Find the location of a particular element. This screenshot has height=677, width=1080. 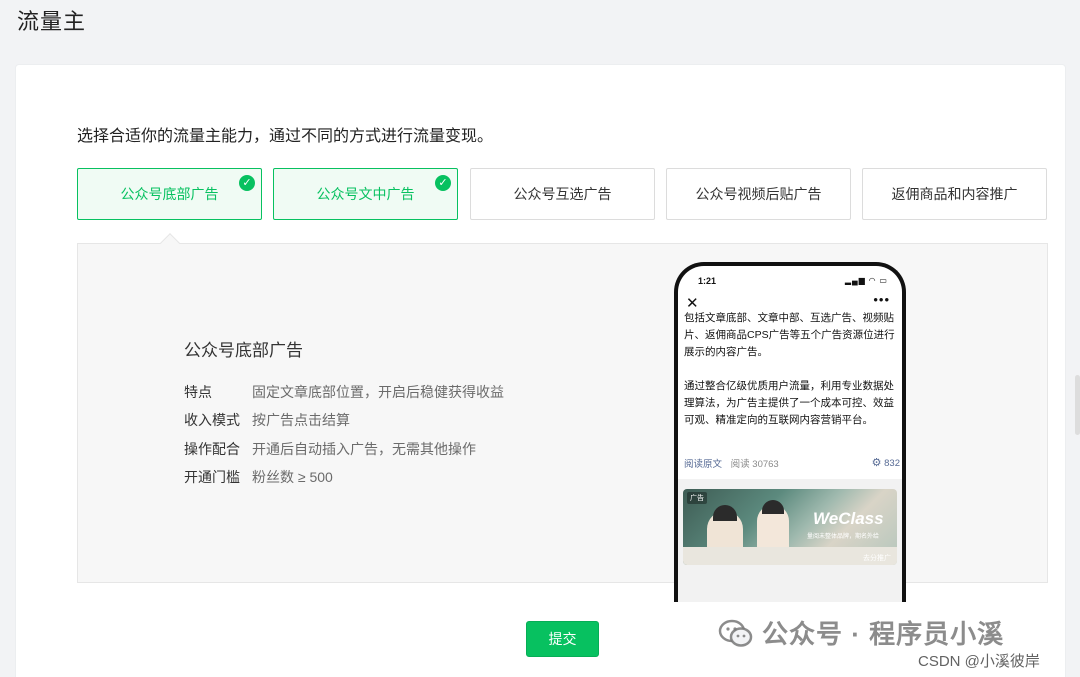

option-inline-ad: 公众号文中广告 ✓ is located at coordinates (365, 194).